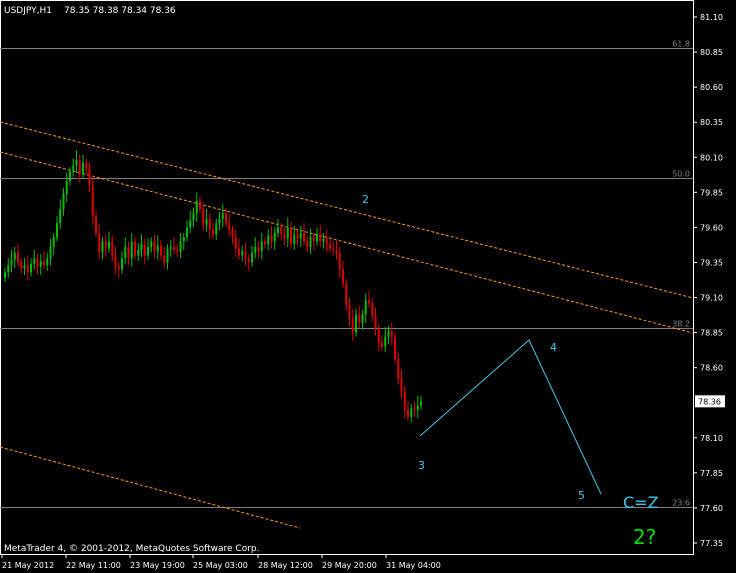  Describe the element at coordinates (28, 565) in the screenshot. I see `time-tick-label: 21 May 2012` at that location.